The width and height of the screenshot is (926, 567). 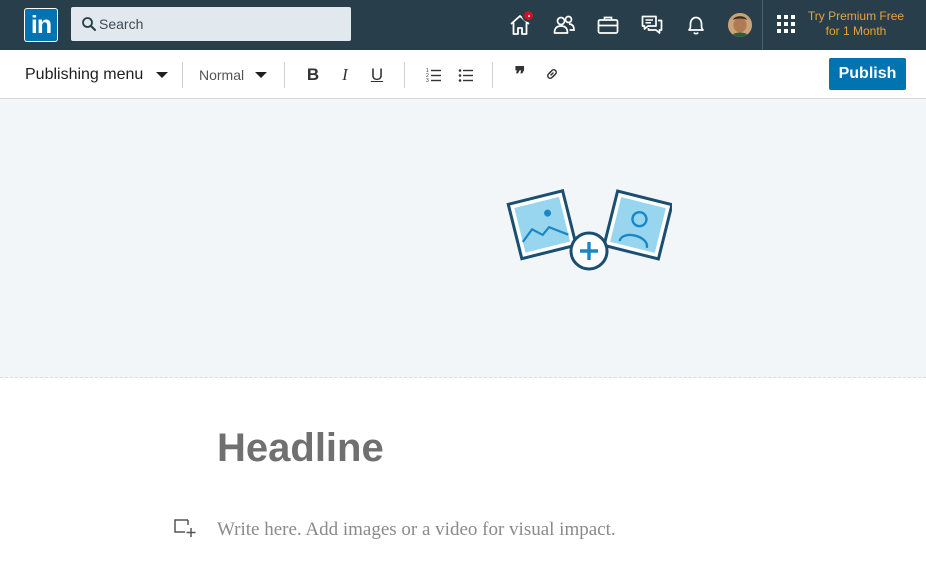 What do you see at coordinates (427, 80) in the screenshot?
I see `svg-text: 3` at bounding box center [427, 80].